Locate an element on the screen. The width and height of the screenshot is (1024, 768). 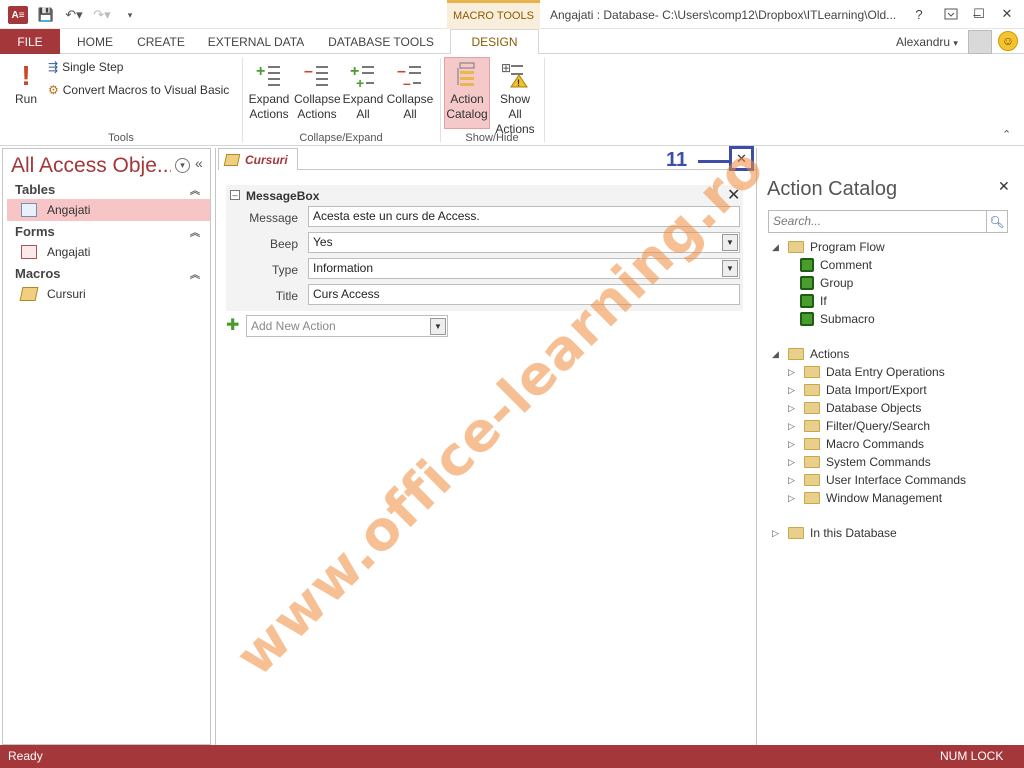
expand-all-icon: + + is located at coordinates (363, 75).